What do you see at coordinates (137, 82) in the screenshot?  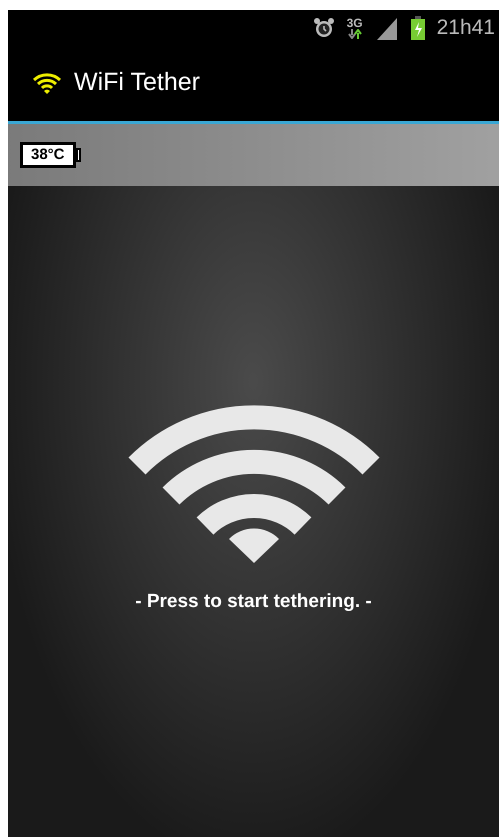 I see `app-title: WiFi Tether` at bounding box center [137, 82].